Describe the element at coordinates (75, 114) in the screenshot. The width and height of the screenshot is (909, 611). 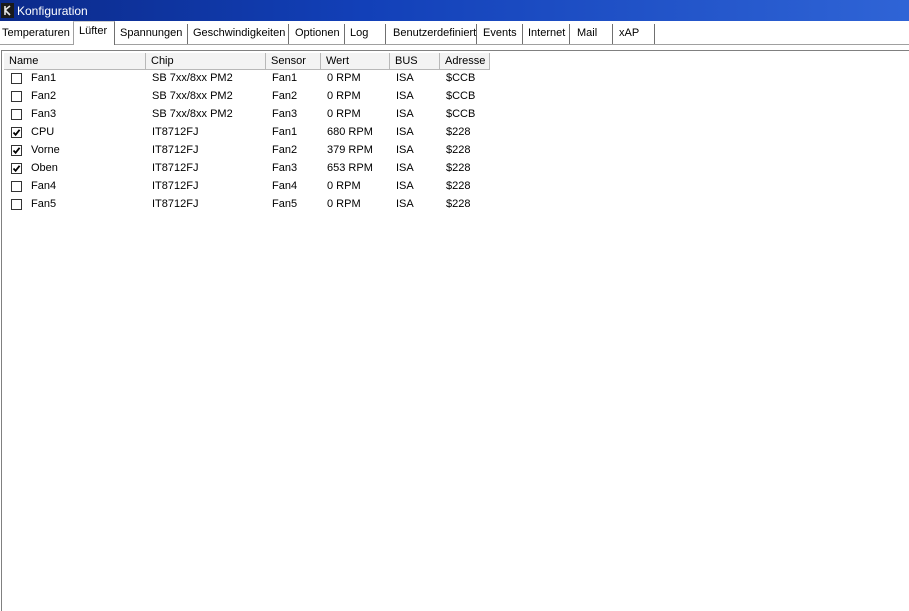
I see `cell-name: Fan3` at that location.